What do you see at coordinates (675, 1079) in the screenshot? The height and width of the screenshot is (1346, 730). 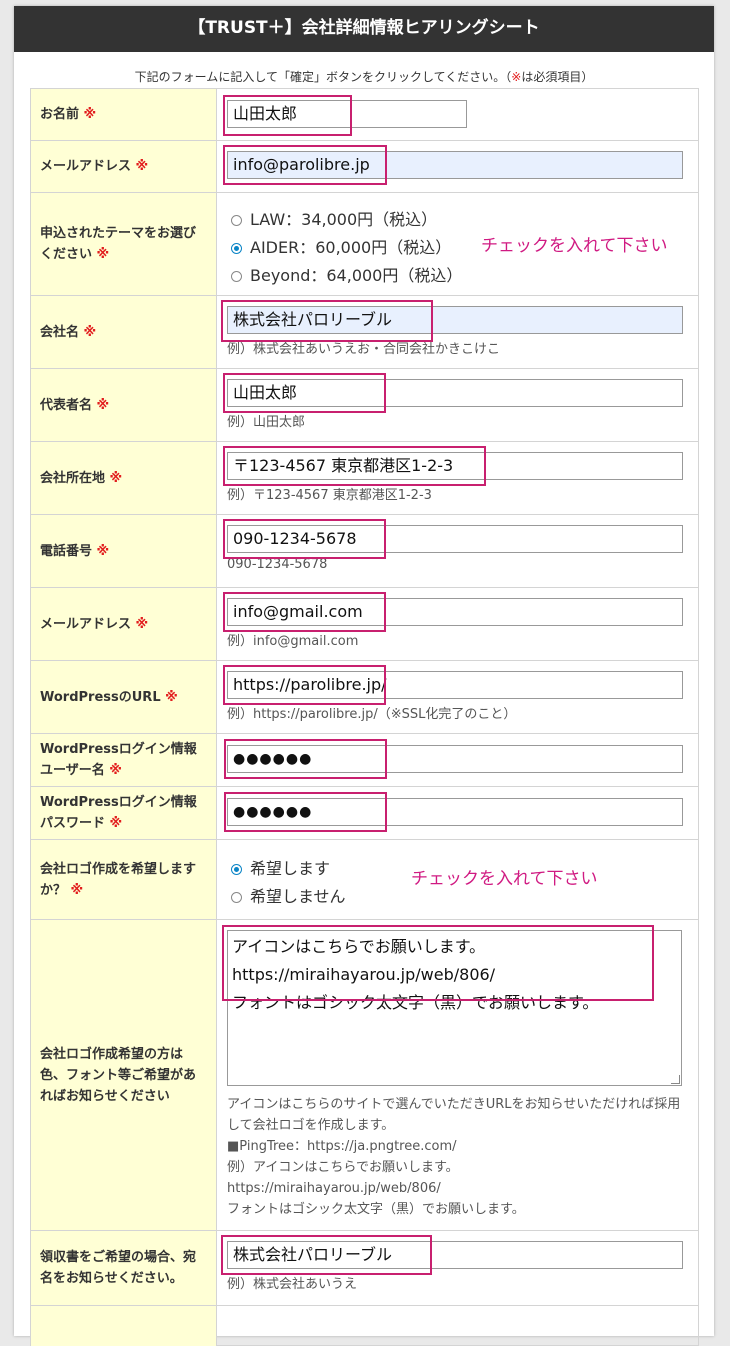 I see `resize-grip-icon` at bounding box center [675, 1079].